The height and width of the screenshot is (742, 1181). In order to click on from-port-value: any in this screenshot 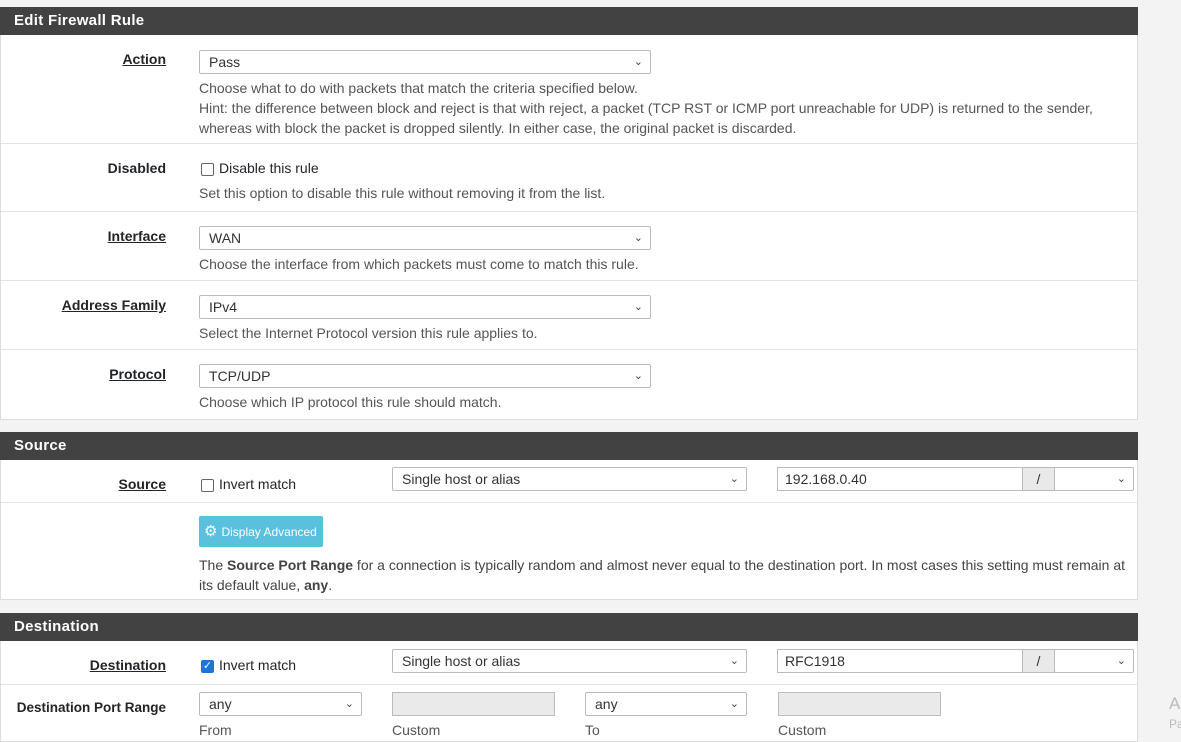, I will do `click(220, 704)`.